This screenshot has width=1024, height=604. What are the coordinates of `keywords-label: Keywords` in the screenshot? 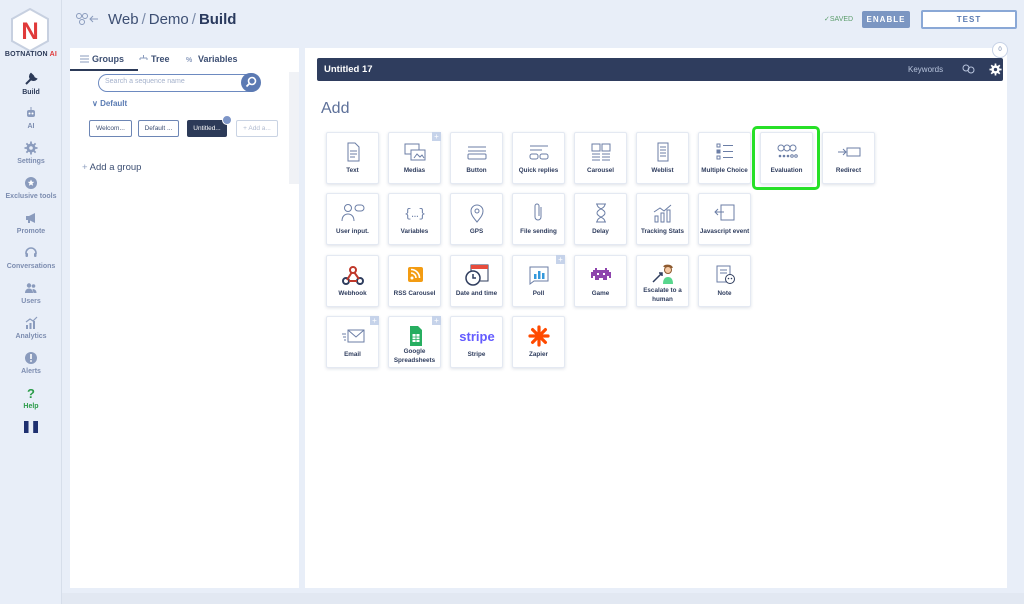 It's located at (925, 69).